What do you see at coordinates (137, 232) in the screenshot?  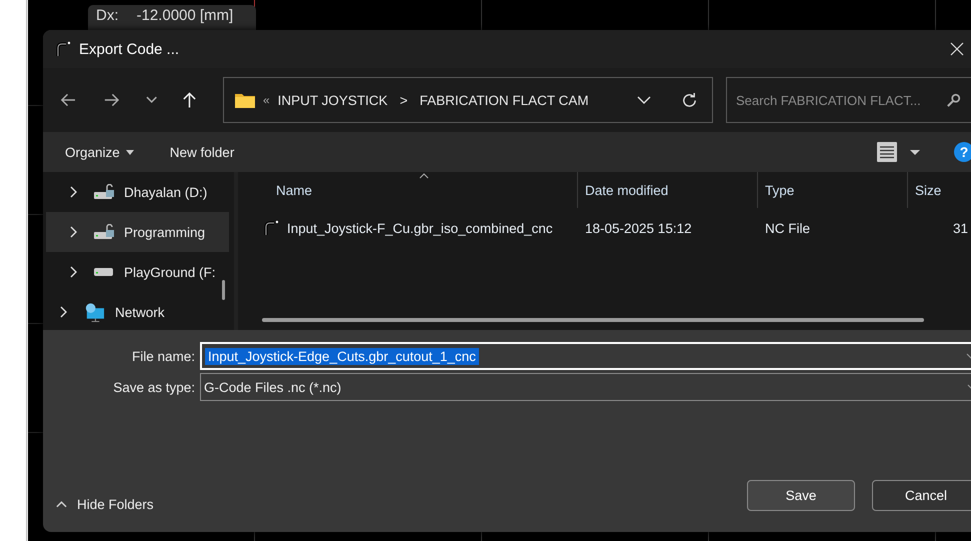 I see `sidebar-item: Programming` at bounding box center [137, 232].